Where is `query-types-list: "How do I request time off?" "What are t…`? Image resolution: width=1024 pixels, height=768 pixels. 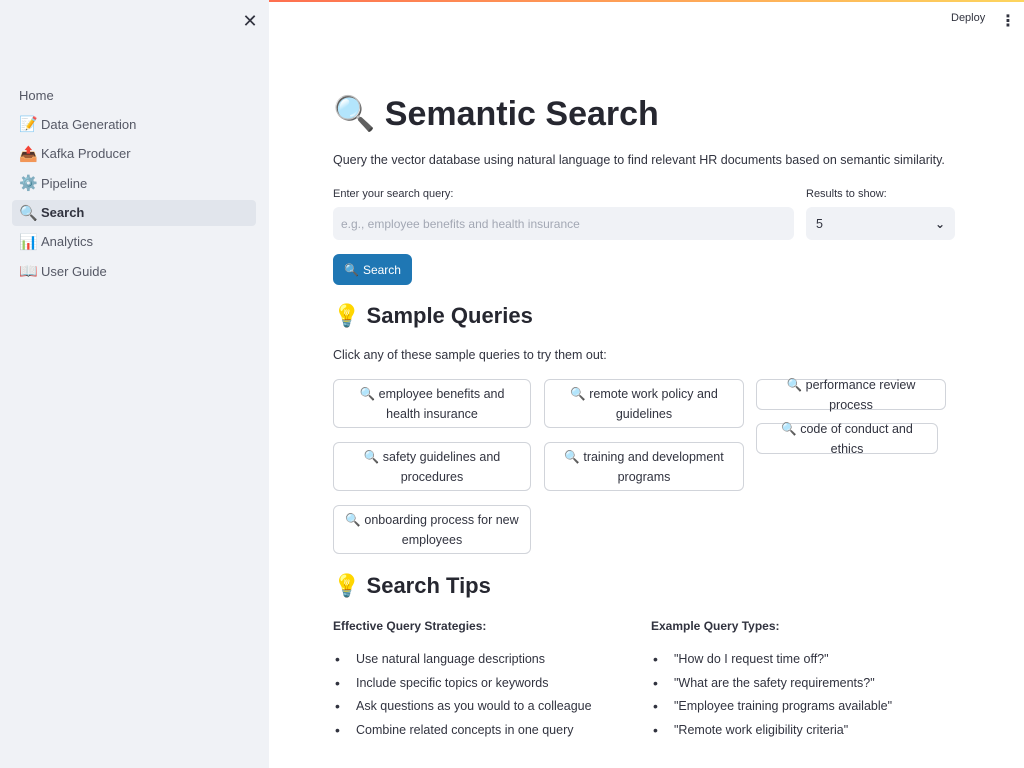 query-types-list: "How do I request time off?" "What are t… is located at coordinates (771, 695).